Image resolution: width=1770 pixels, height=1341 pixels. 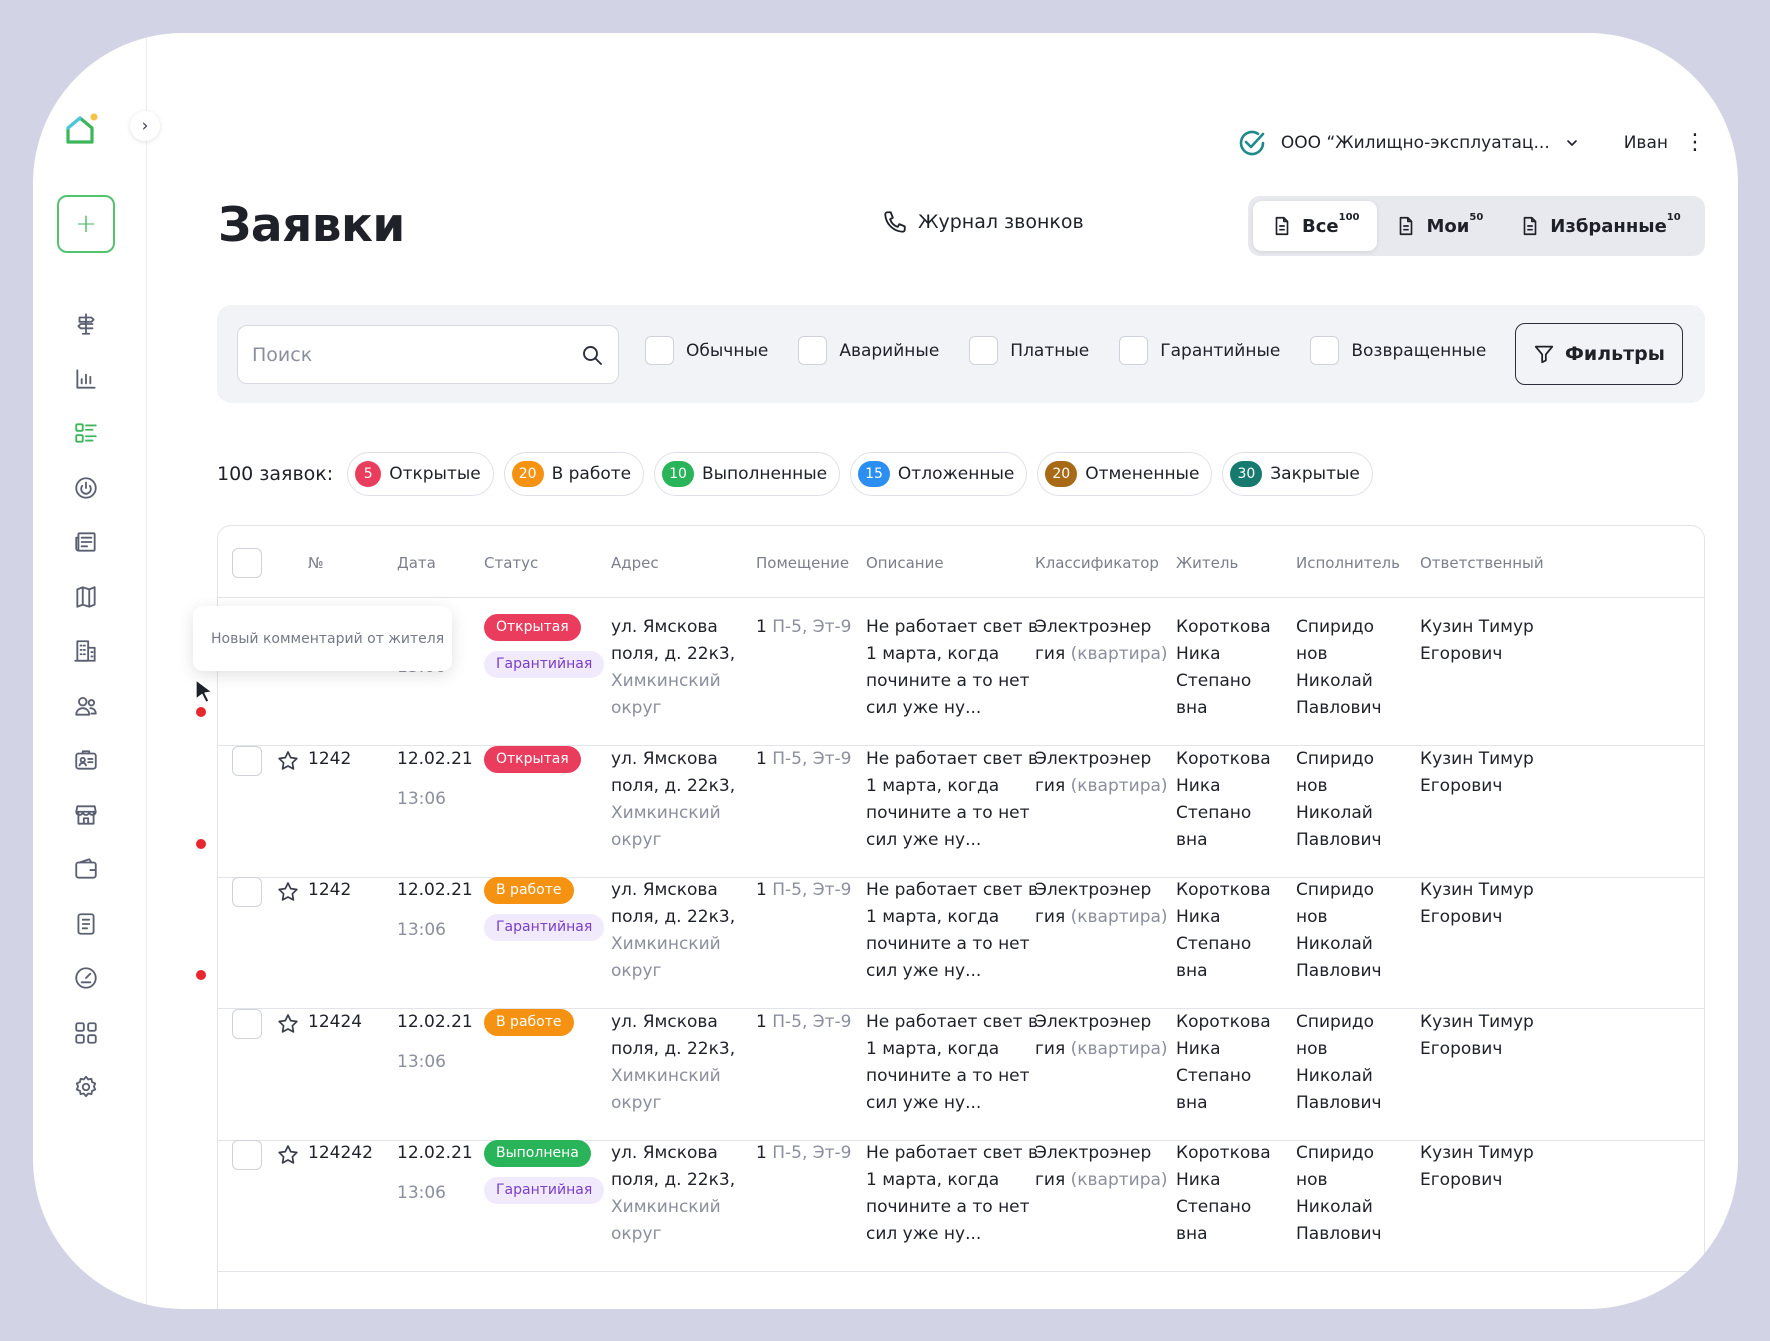 I want to click on column-header: Помещение, so click(x=802, y=563).